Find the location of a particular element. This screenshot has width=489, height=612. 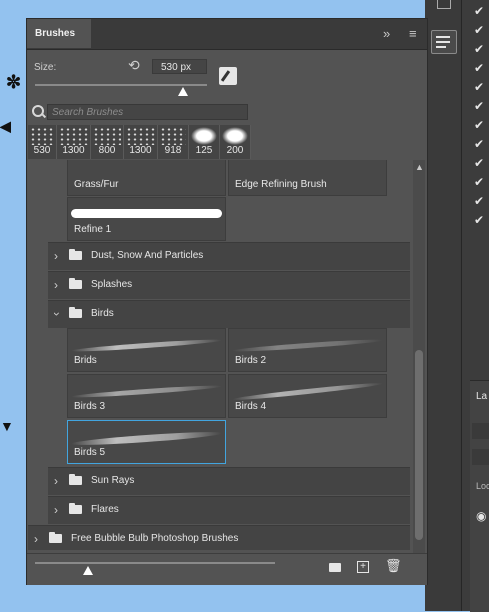

panel-bottom-bar: + 🗑 is located at coordinates (227, 569).